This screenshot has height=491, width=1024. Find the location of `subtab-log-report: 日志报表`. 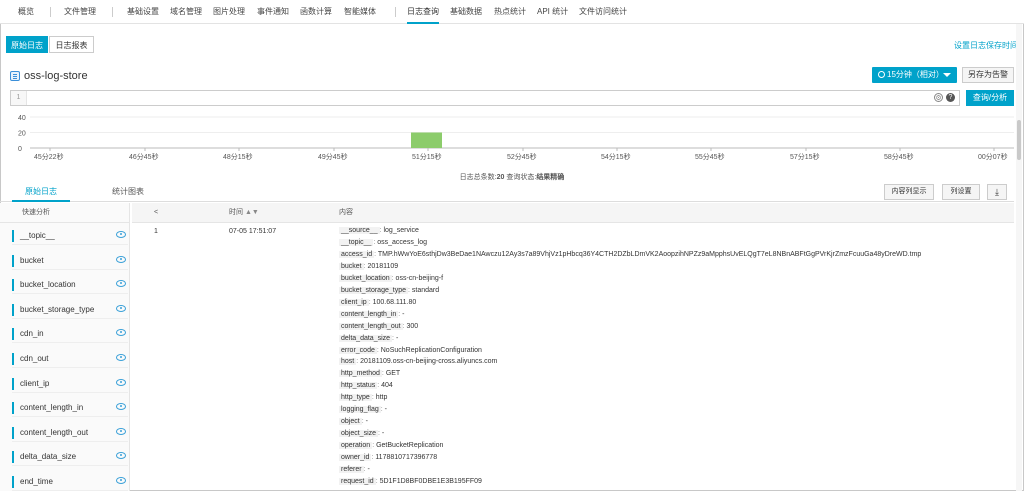

subtab-log-report: 日志报表 is located at coordinates (71, 44).